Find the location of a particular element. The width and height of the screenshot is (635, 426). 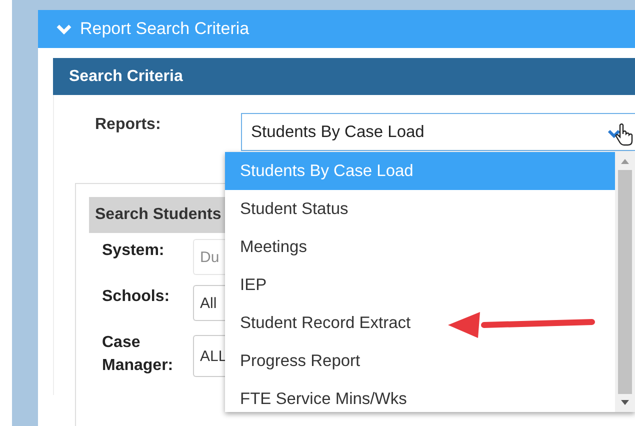

scrollbar-thumb is located at coordinates (625, 282).